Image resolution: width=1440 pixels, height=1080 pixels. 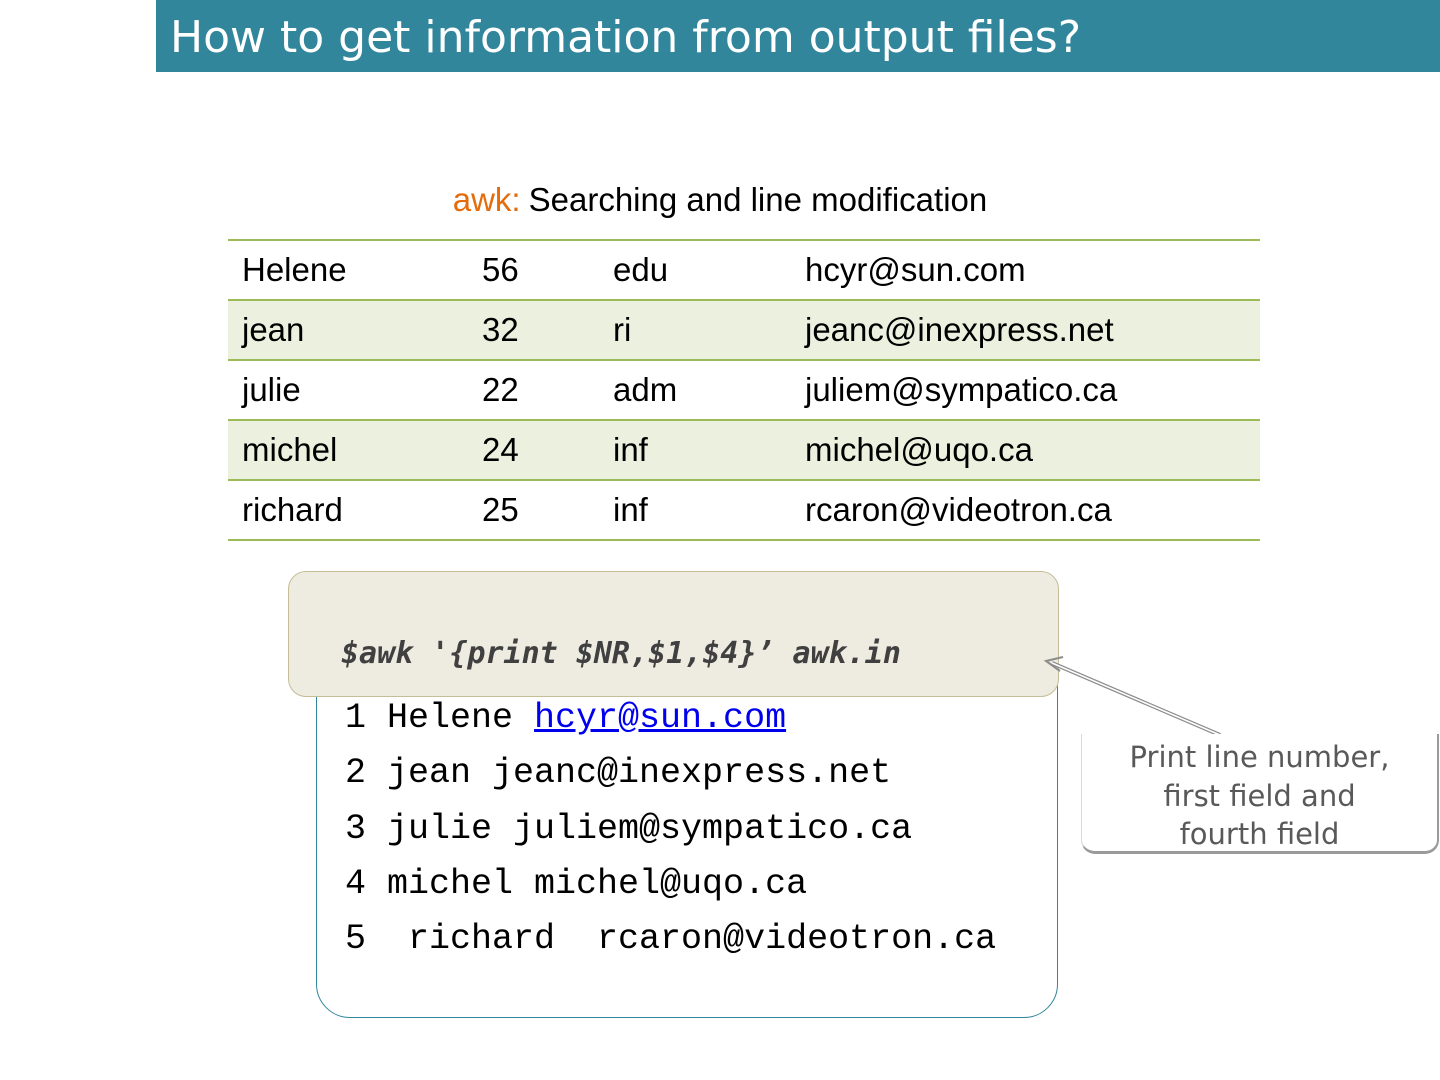 What do you see at coordinates (1136, 699) in the screenshot?
I see `callout-arrow-shaft-inner` at bounding box center [1136, 699].